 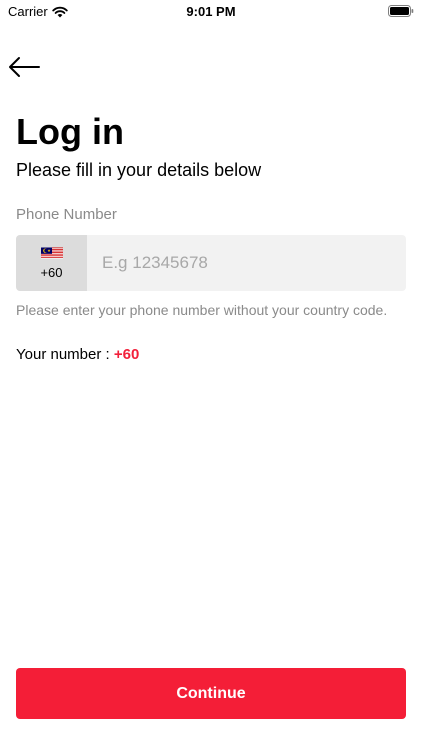 I want to click on malaysia-flag-icon, so click(x=51, y=253).